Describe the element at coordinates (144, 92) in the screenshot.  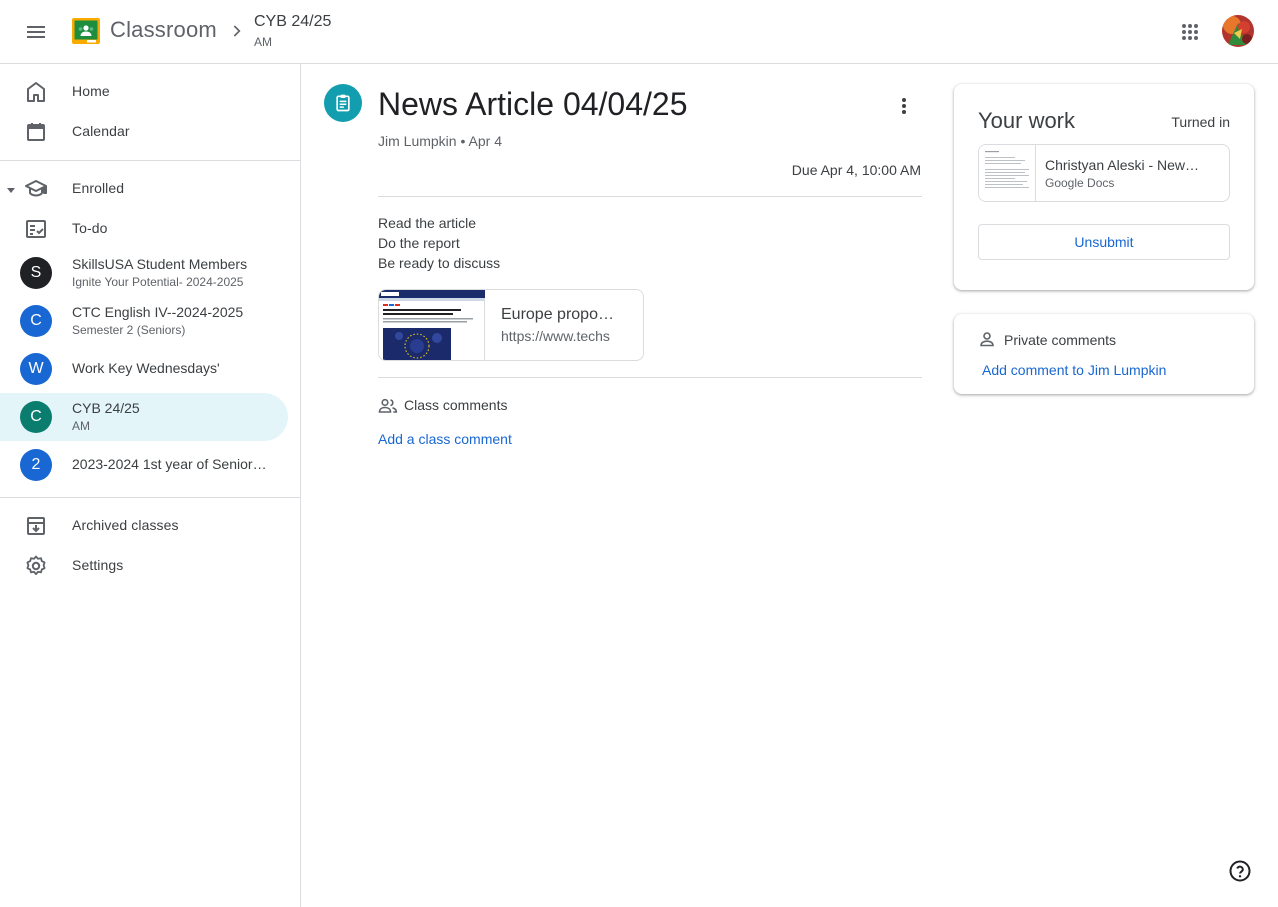
I see `sidebar-item-home: Home` at that location.